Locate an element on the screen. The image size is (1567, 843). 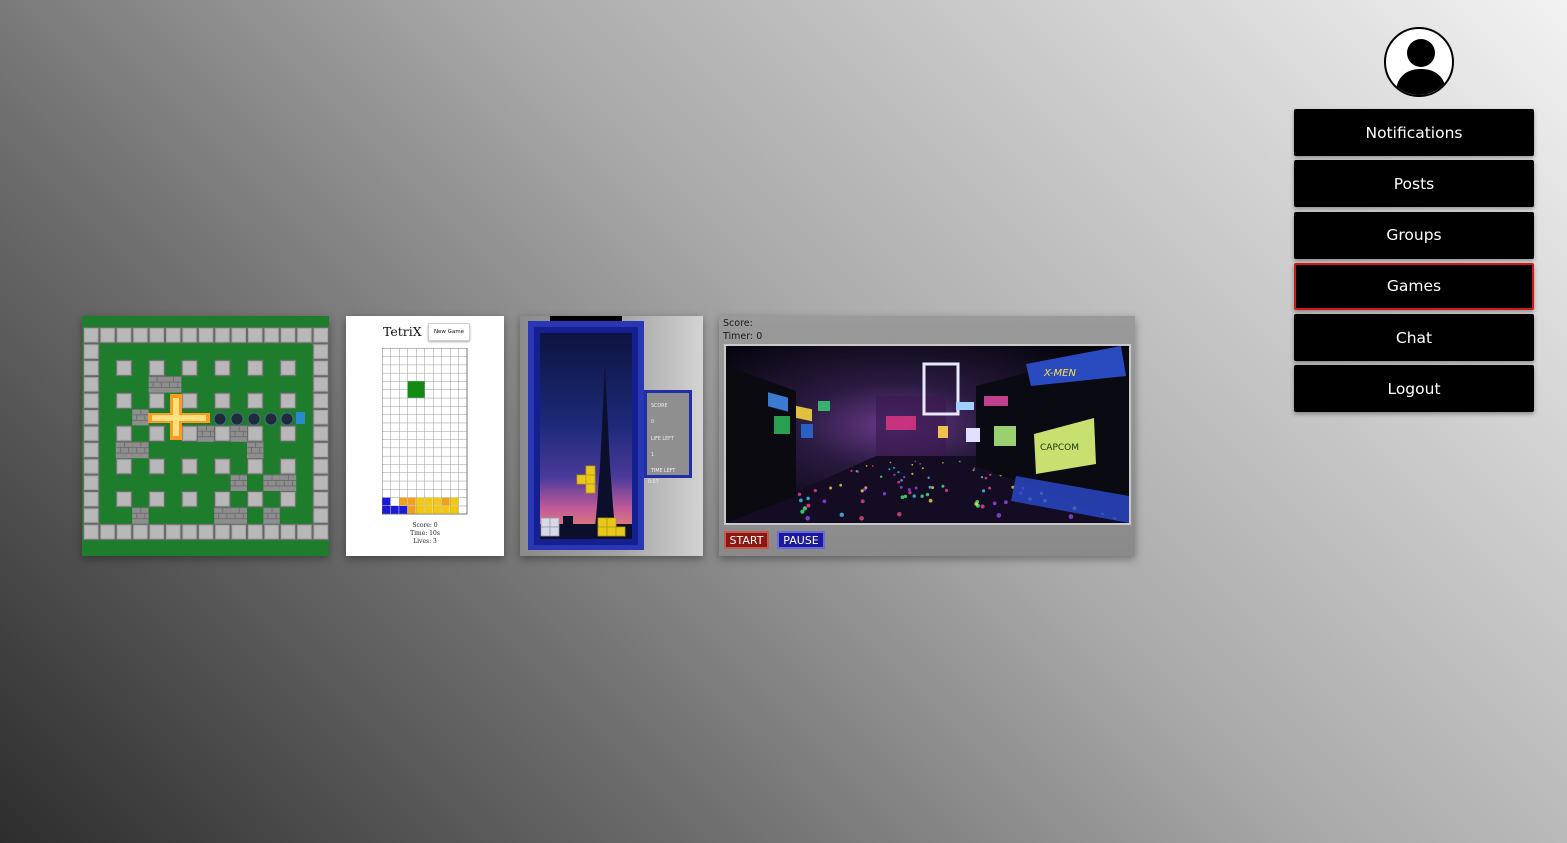
menu-item-label: Chat is located at coordinates (1414, 337).